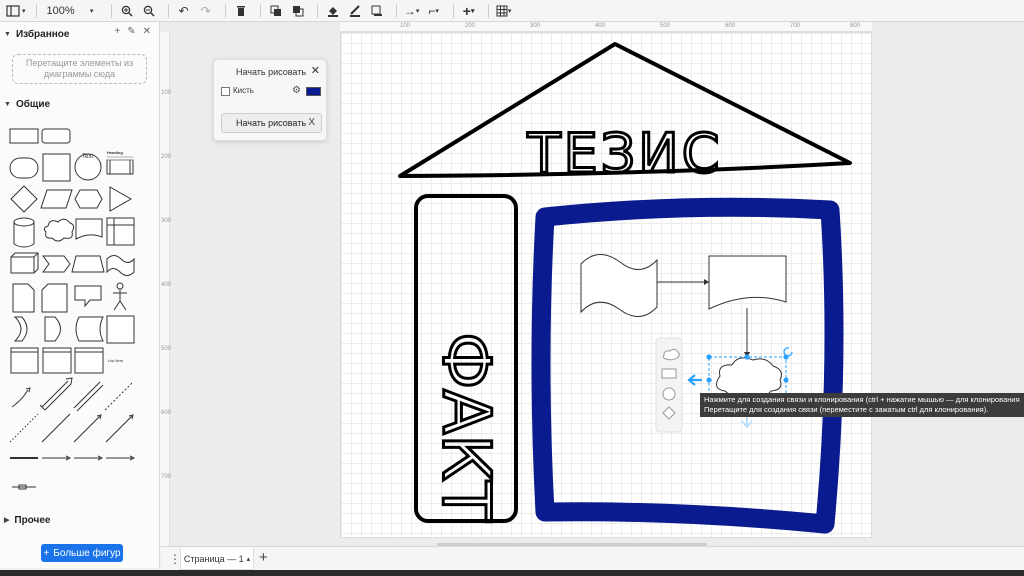 The width and height of the screenshot is (1024, 576). I want to click on start-drawing-button: Начать рисовать X, so click(271, 123).